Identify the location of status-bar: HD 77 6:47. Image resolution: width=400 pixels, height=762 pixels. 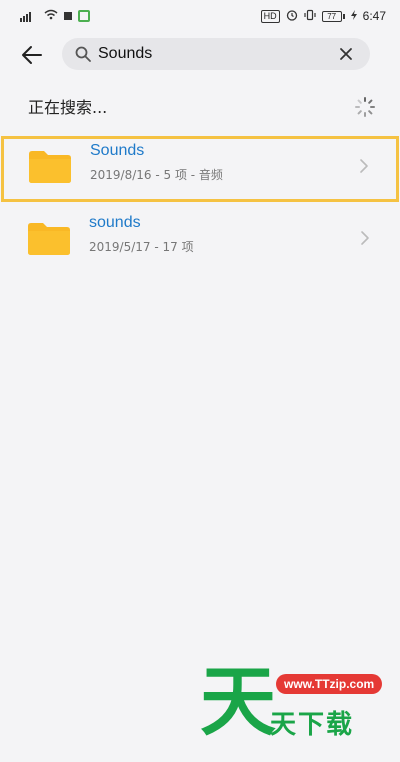
(200, 16).